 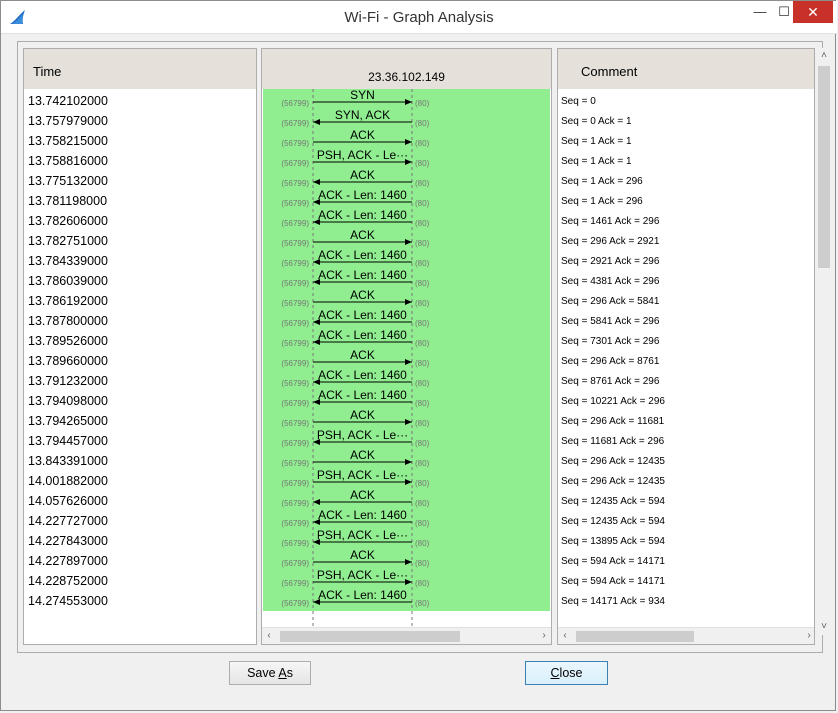 I want to click on save-as-label-suffix: s, so click(x=289, y=673).